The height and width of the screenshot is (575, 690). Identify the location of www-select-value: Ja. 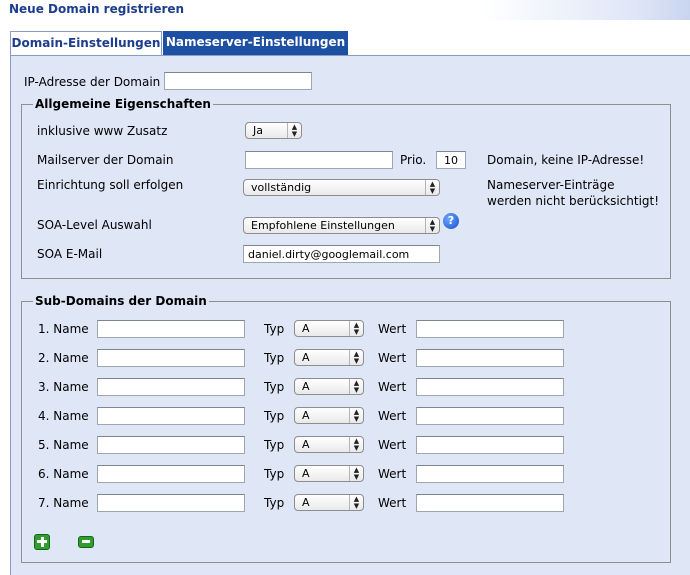
(258, 130).